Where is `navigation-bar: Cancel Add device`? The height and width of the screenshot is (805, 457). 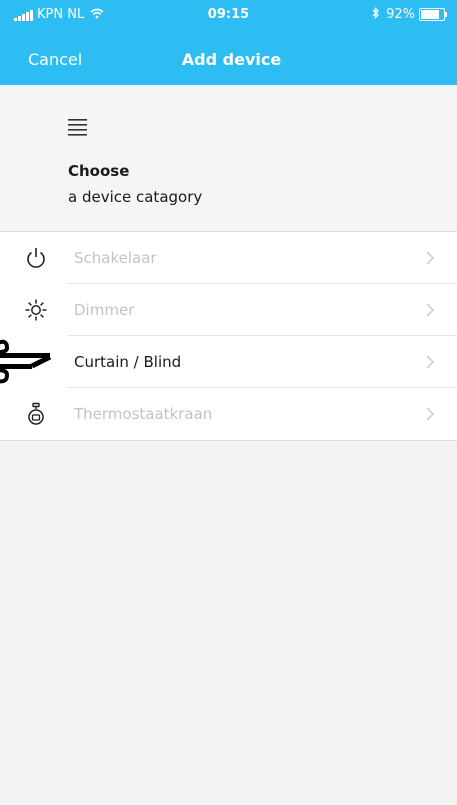 navigation-bar: Cancel Add device is located at coordinates (228, 60).